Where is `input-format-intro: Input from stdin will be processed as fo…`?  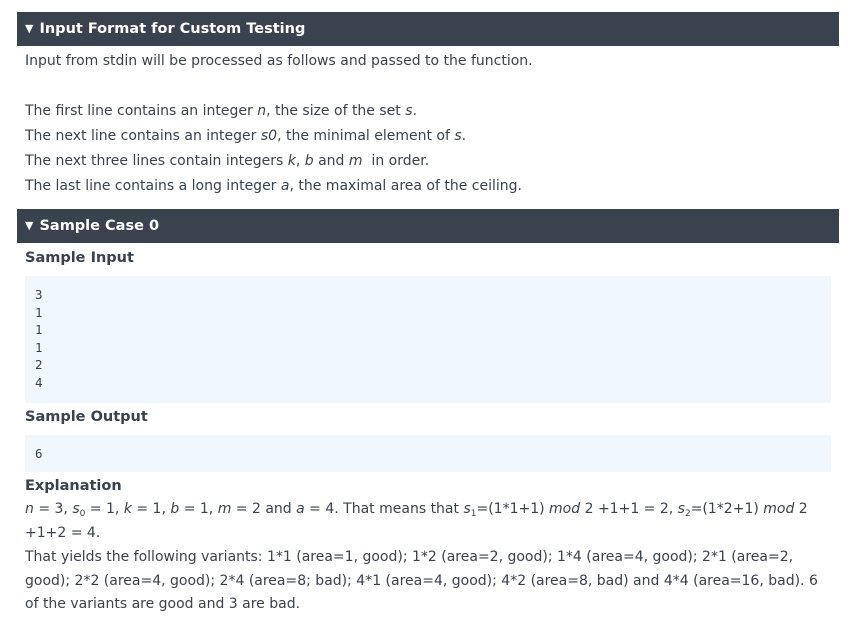
input-format-intro: Input from stdin will be processed as fo… is located at coordinates (279, 61).